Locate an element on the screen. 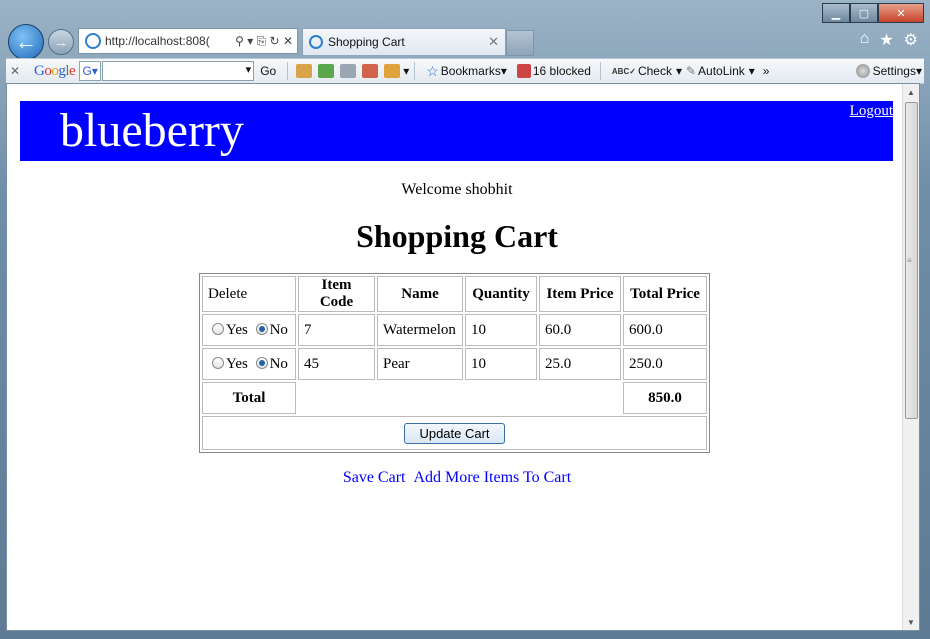 Image resolution: width=930 pixels, height=639 pixels. browser-right-icons: ⌂ ★ ⚙ is located at coordinates (889, 40).